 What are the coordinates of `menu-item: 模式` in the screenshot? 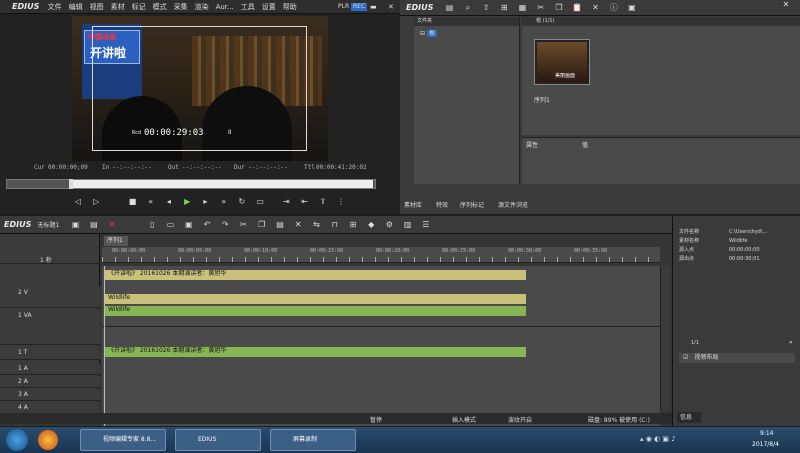 It's located at (160, 7).